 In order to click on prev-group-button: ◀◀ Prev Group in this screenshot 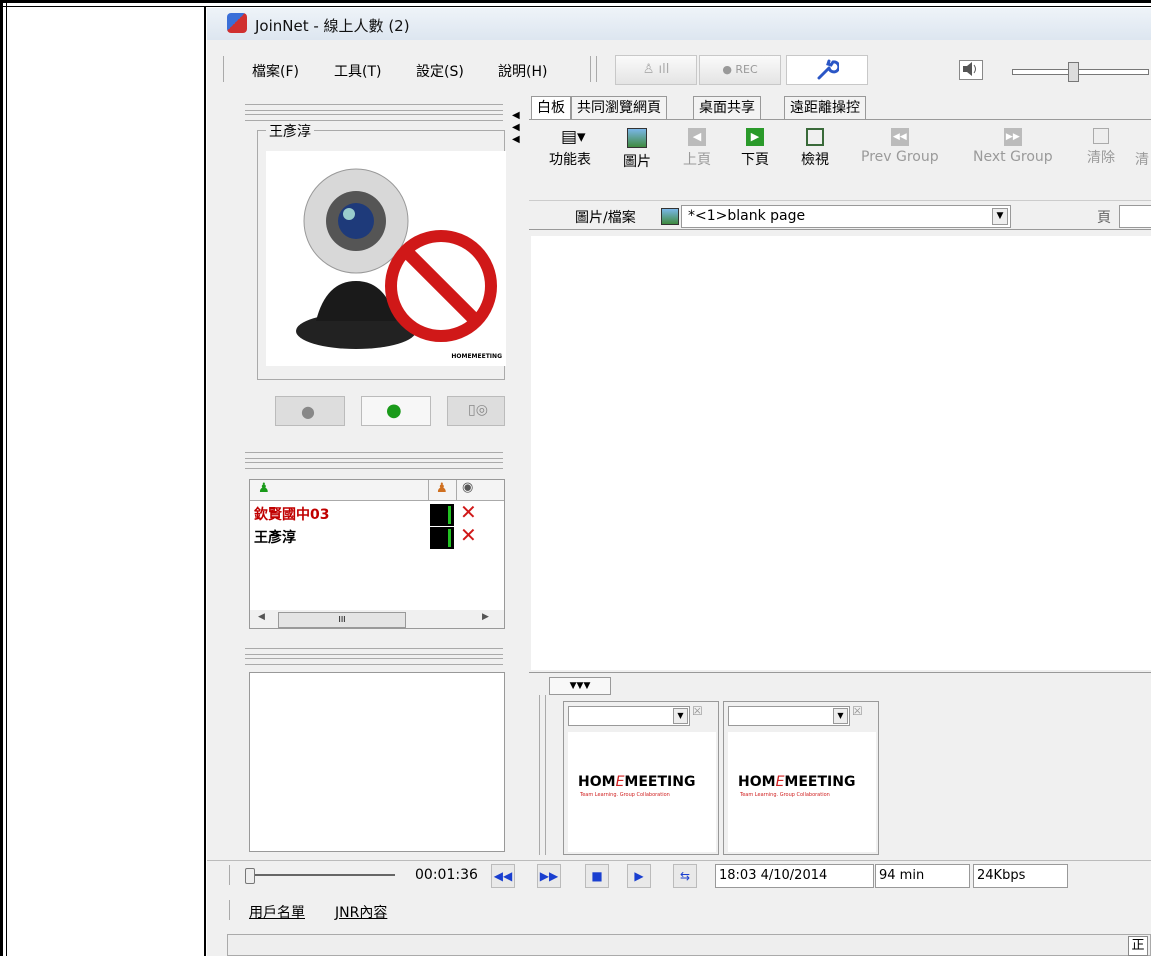, I will do `click(900, 146)`.